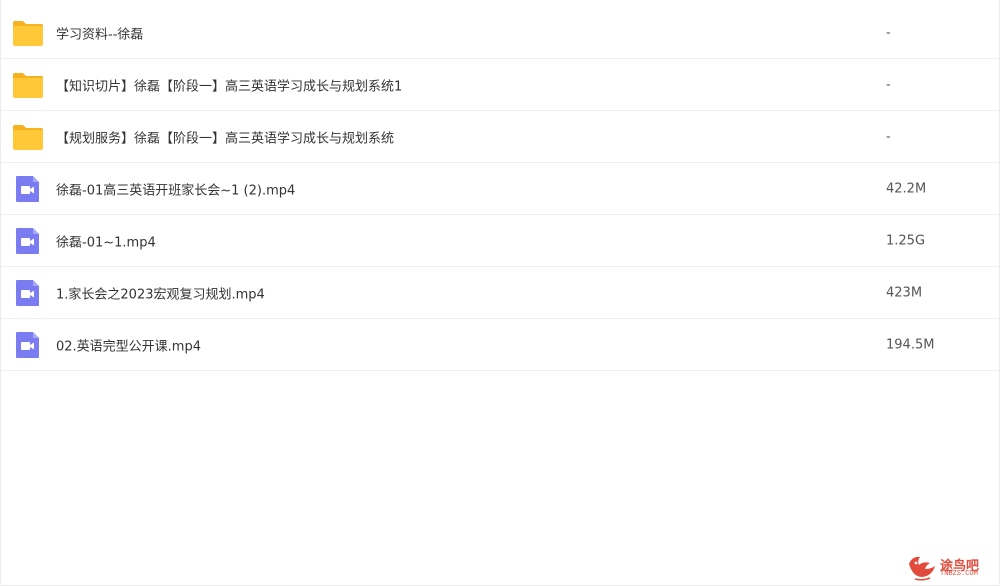 The image size is (1000, 587). I want to click on file-size: 194.5M, so click(910, 344).